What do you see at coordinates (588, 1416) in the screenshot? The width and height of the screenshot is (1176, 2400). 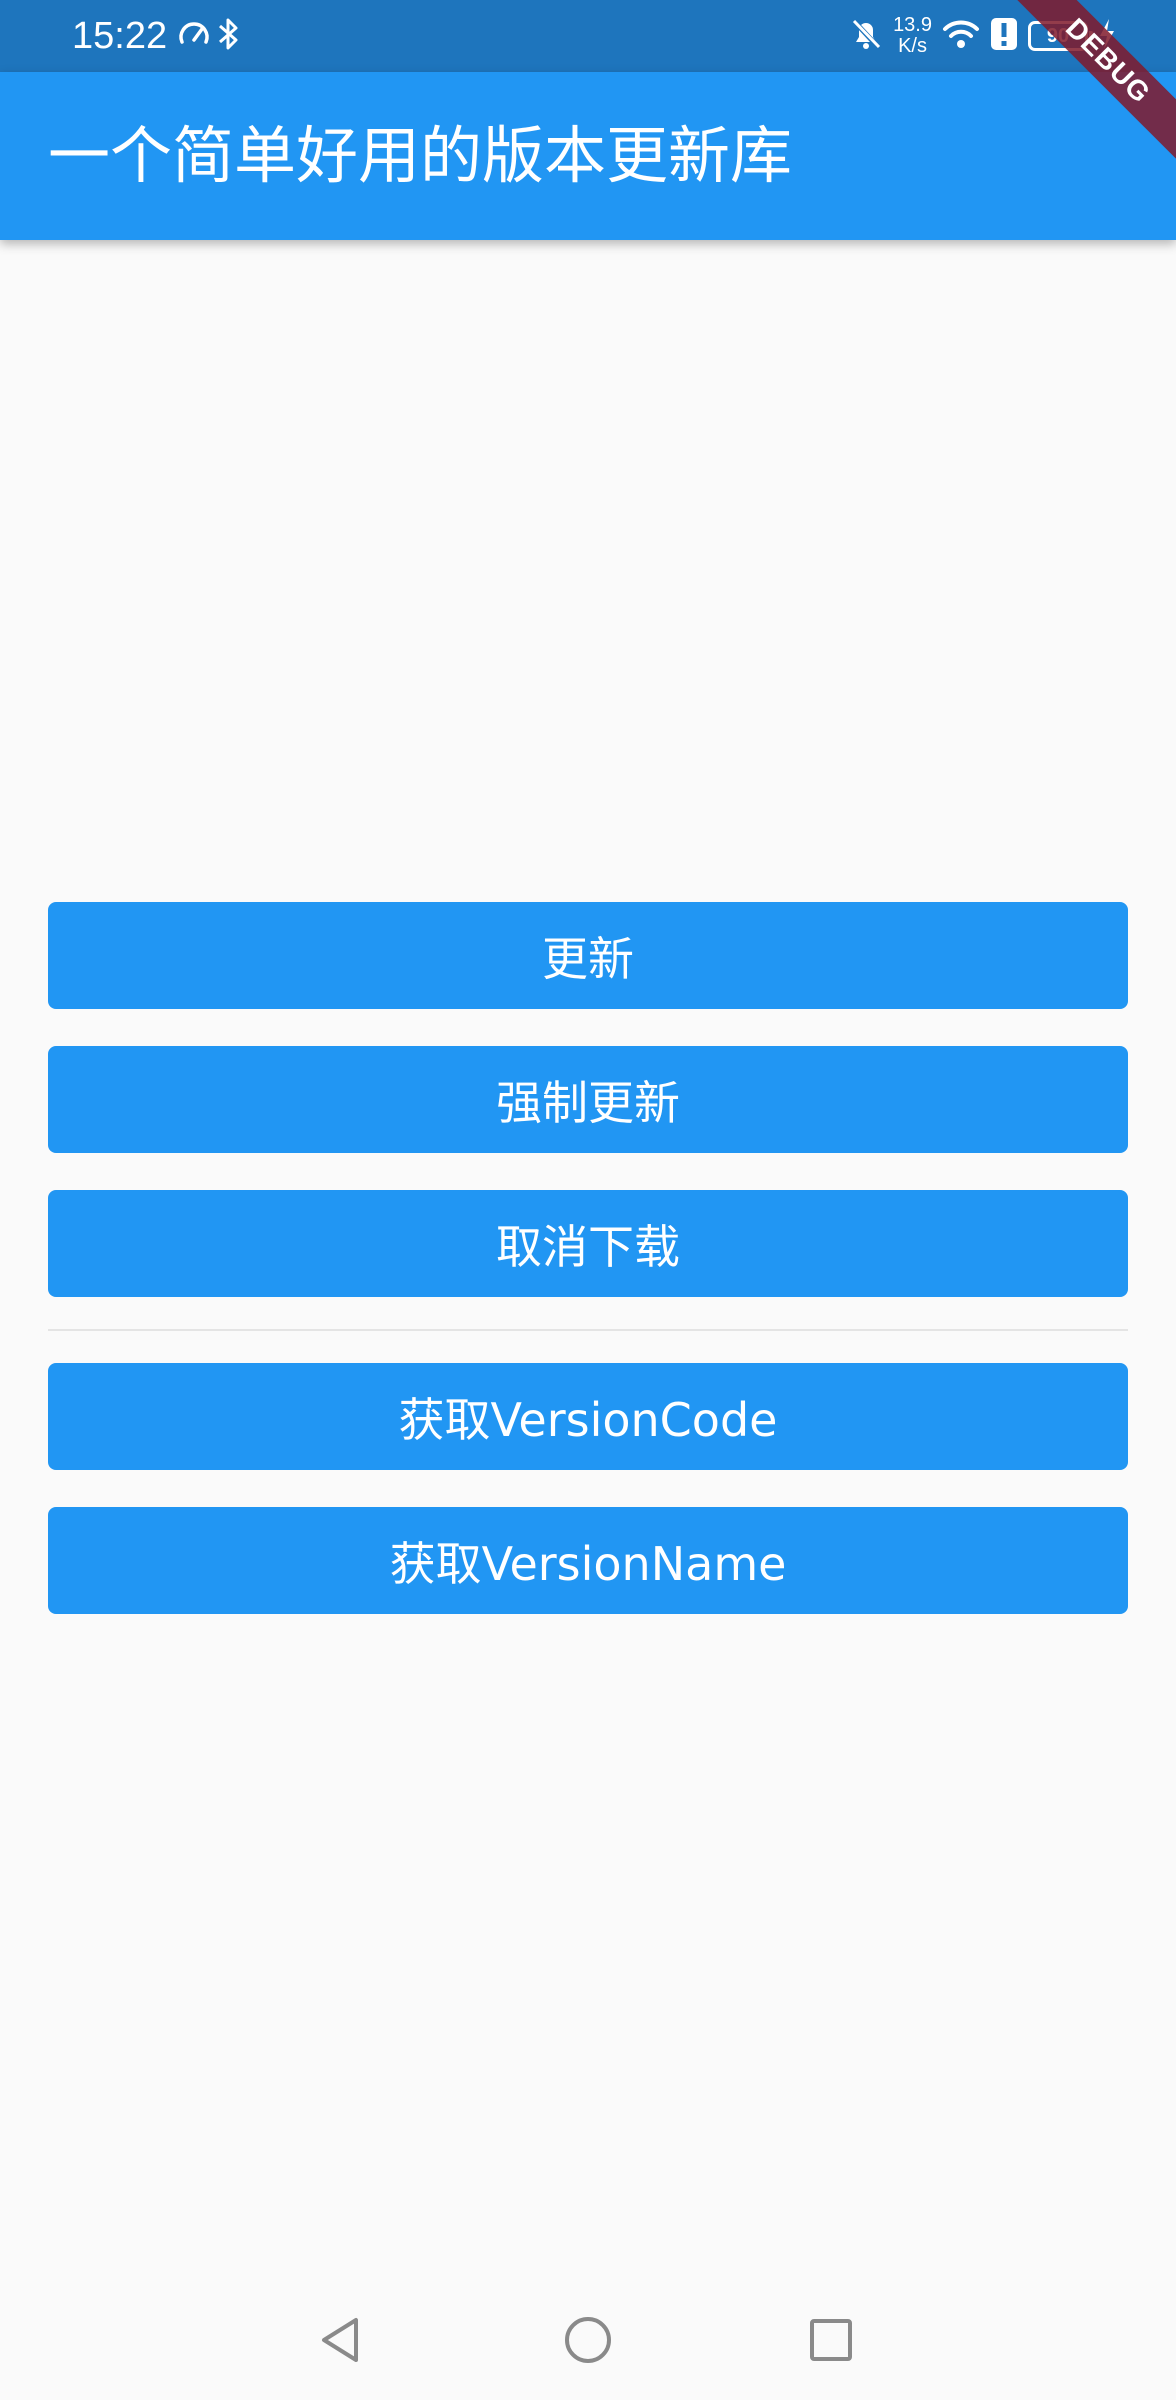 I see `get-version-code-button: 获取VersionCode` at bounding box center [588, 1416].